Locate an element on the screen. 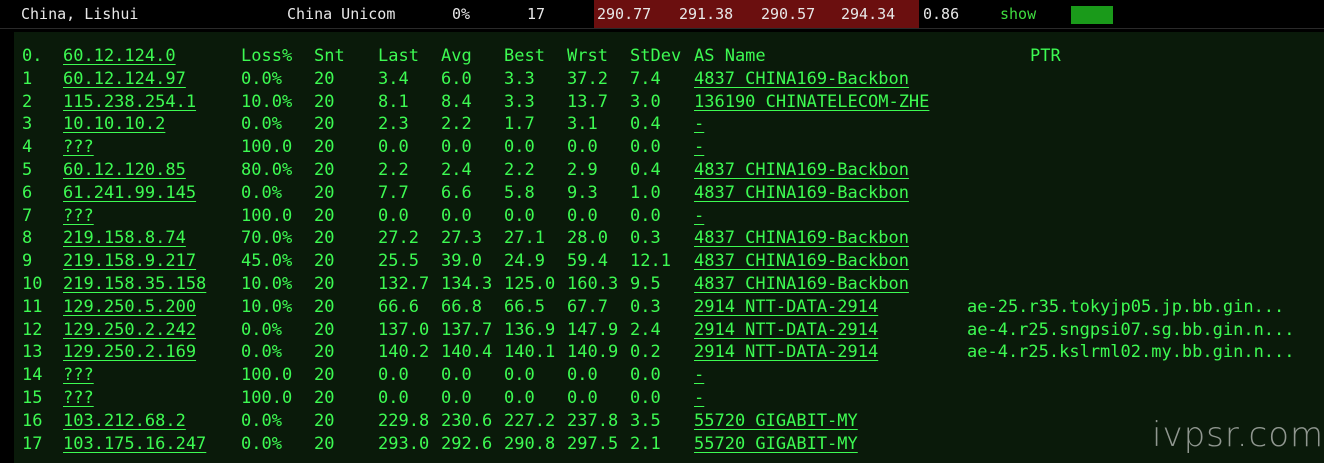  header-as: AS Name is located at coordinates (730, 56).